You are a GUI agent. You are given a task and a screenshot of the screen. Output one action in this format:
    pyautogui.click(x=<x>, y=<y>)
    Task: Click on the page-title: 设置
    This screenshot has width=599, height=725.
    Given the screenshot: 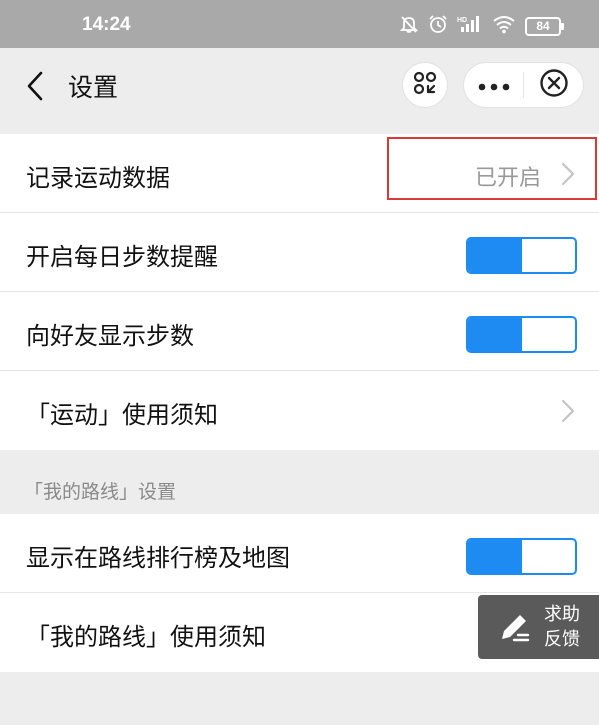 What is the action you would take?
    pyautogui.click(x=93, y=87)
    